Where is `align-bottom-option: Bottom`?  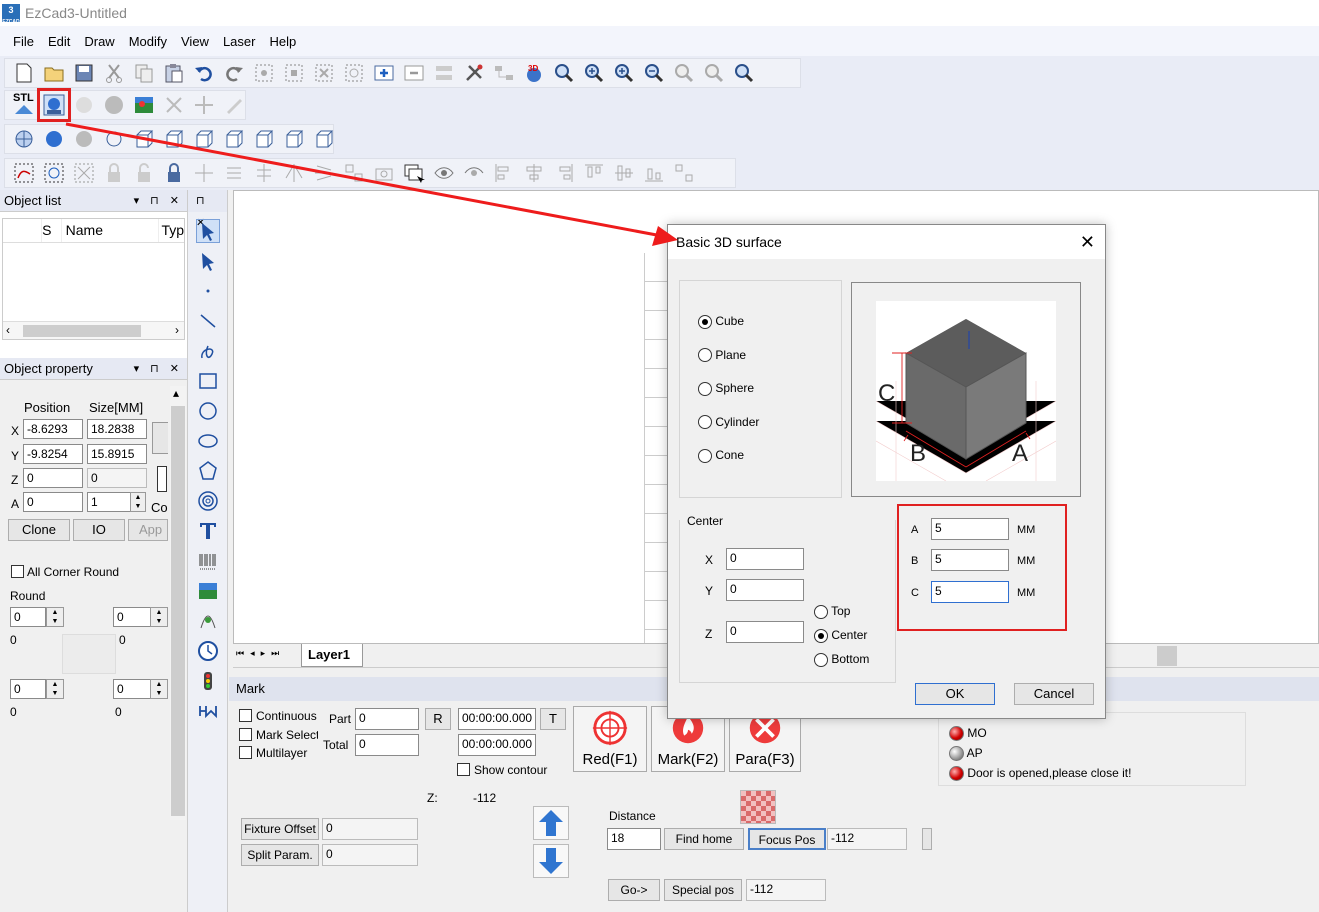
align-bottom-option: Bottom is located at coordinates (841, 659).